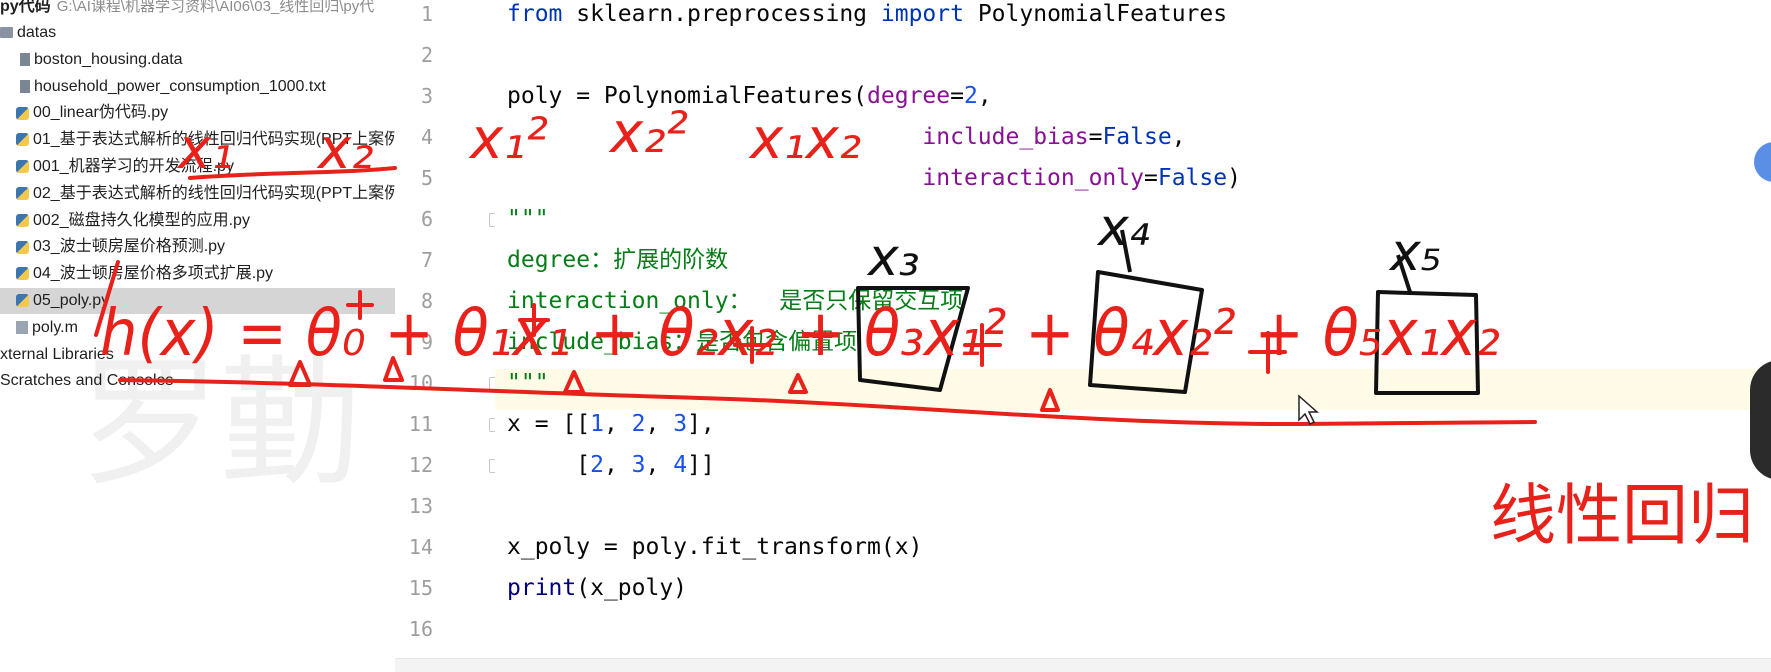 Image resolution: width=1771 pixels, height=672 pixels. I want to click on folder-icon, so click(6, 33).